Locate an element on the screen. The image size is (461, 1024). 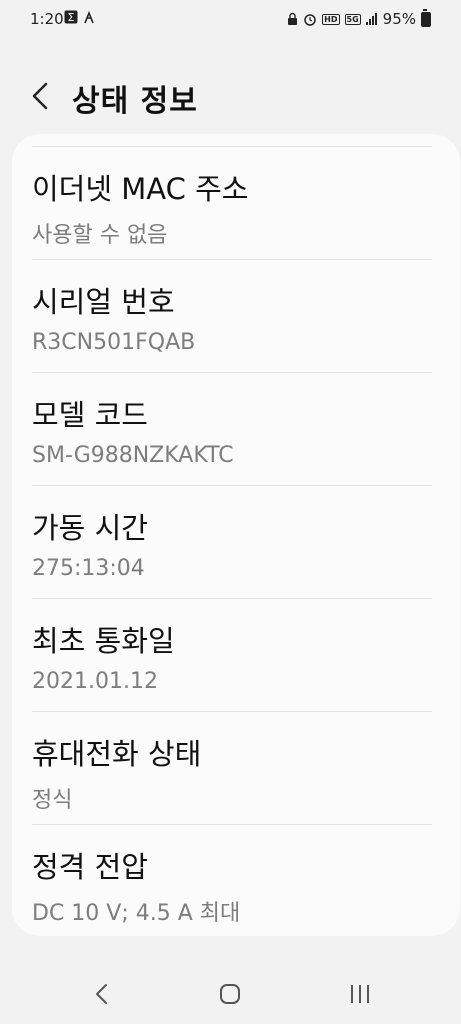
navigation-bar is located at coordinates (230, 992).